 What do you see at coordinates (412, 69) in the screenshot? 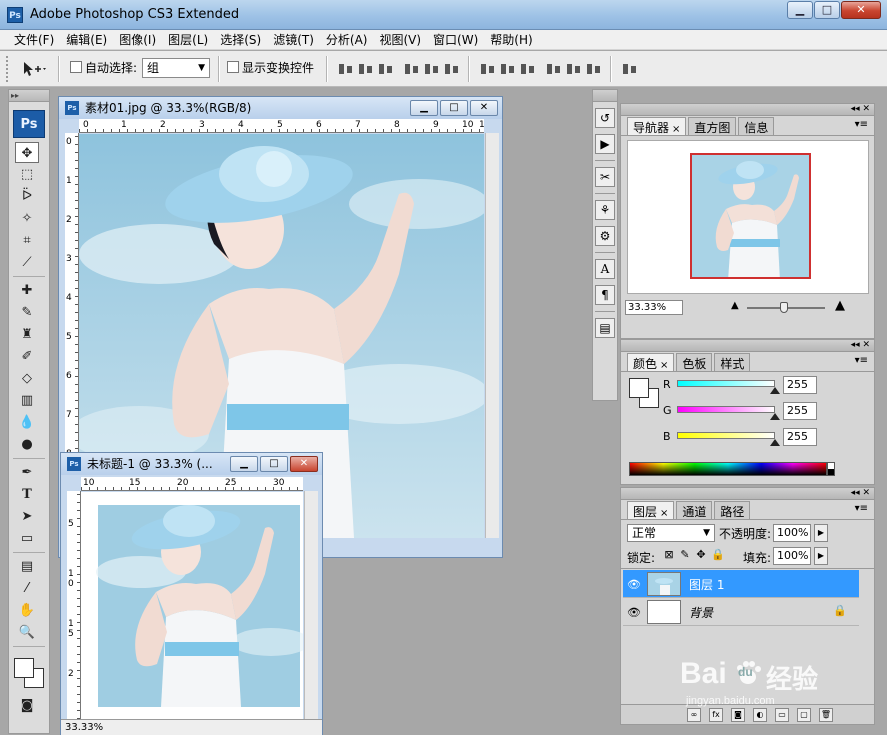
I see `align-left-icon` at bounding box center [412, 69].